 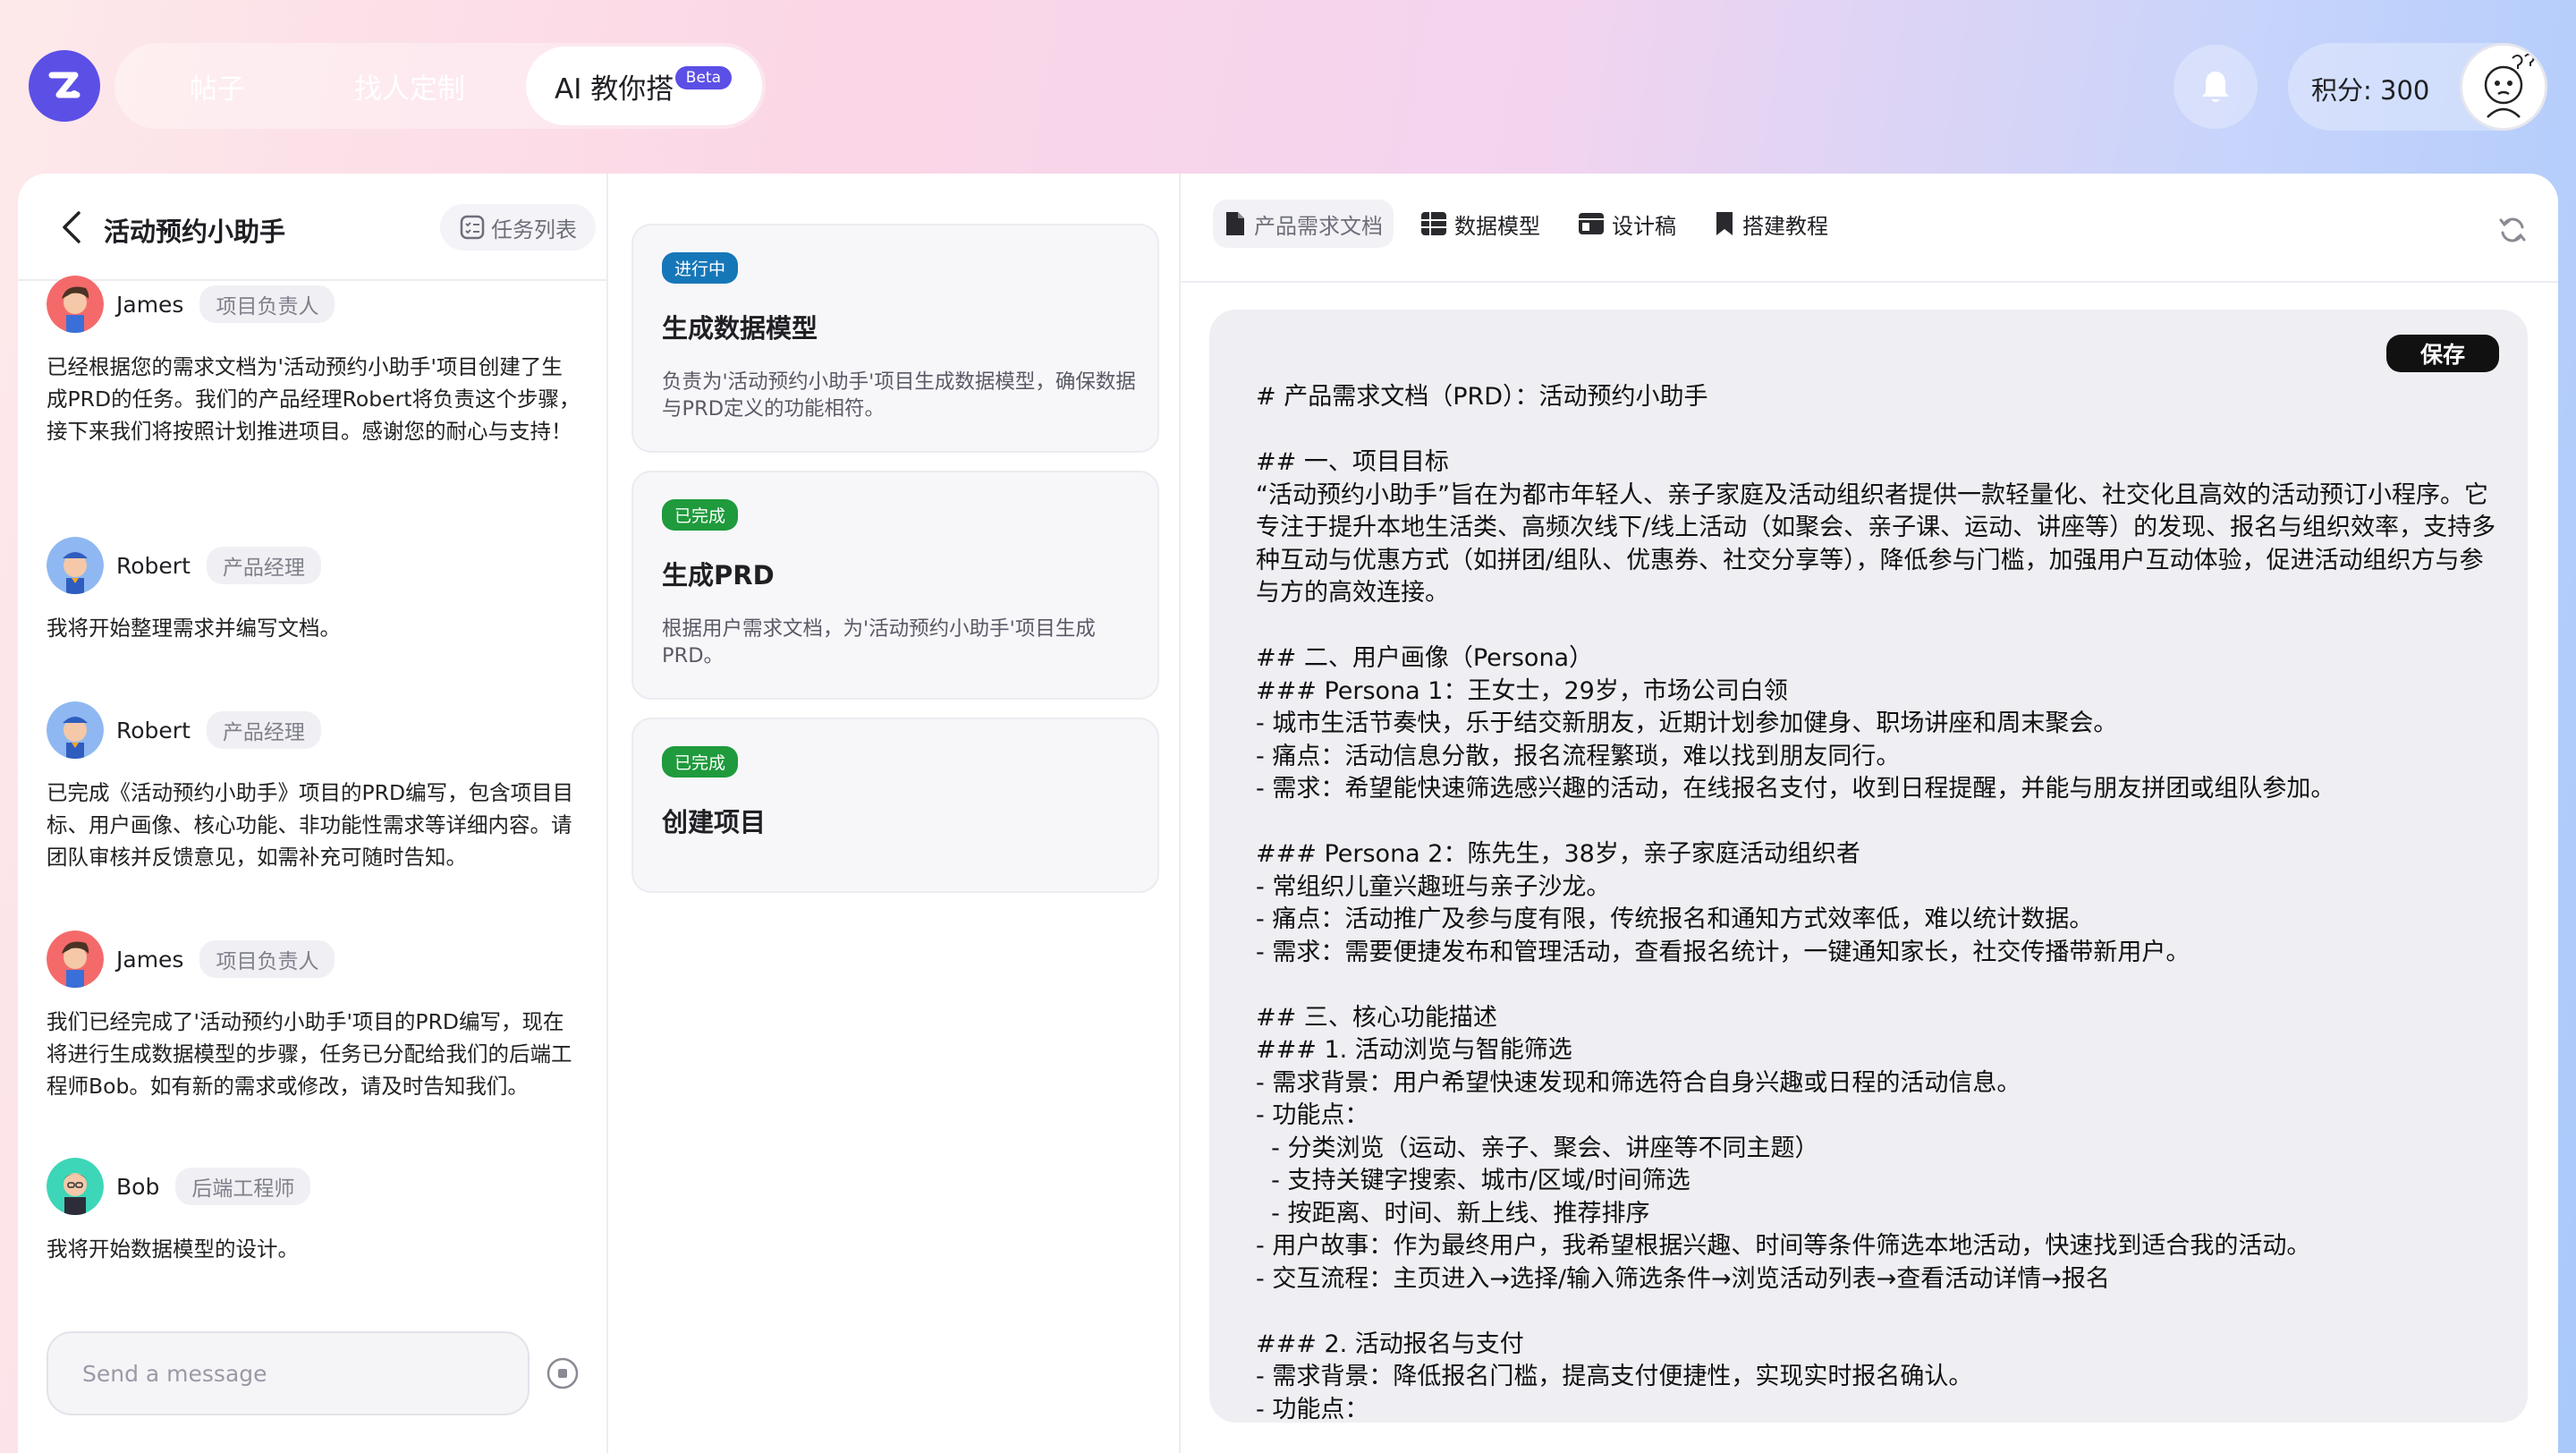 What do you see at coordinates (1433, 223) in the screenshot?
I see `table-icon` at bounding box center [1433, 223].